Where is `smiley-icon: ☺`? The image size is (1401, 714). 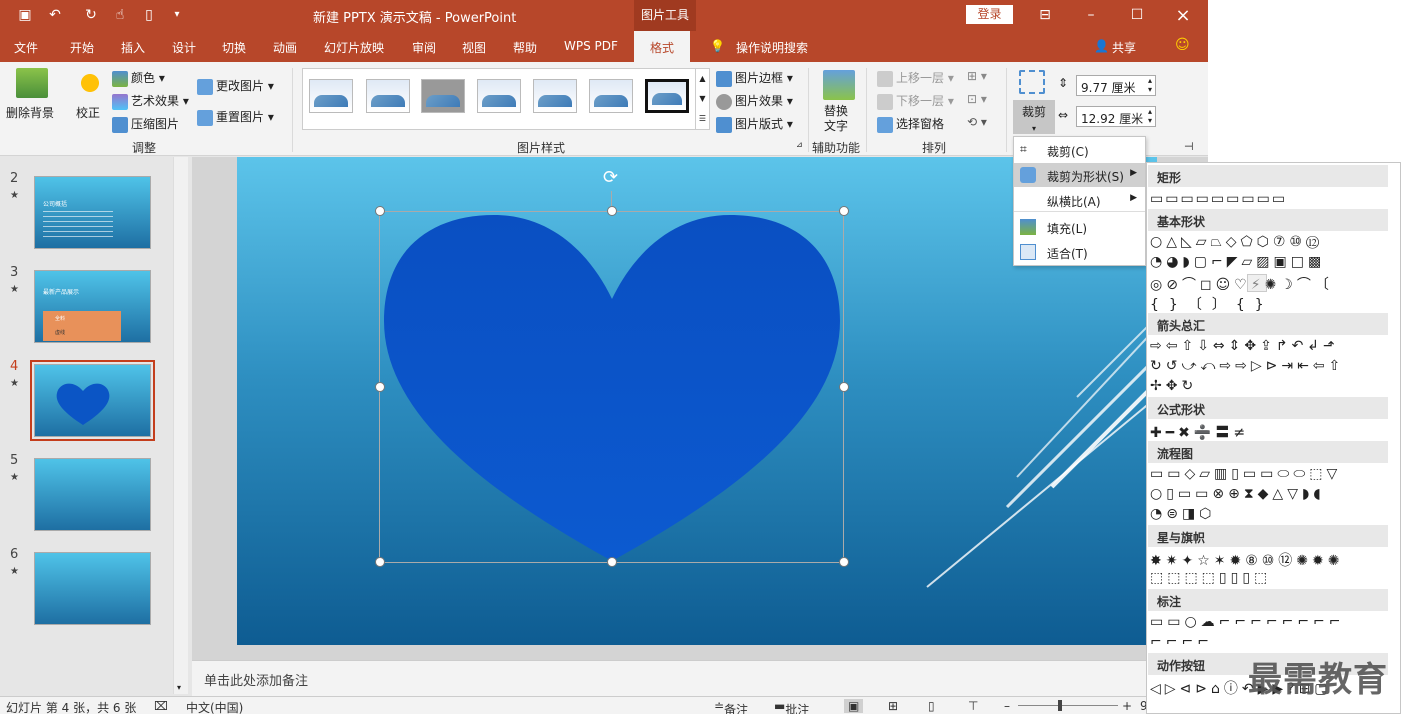
smiley-icon: ☺ is located at coordinates (1182, 45).